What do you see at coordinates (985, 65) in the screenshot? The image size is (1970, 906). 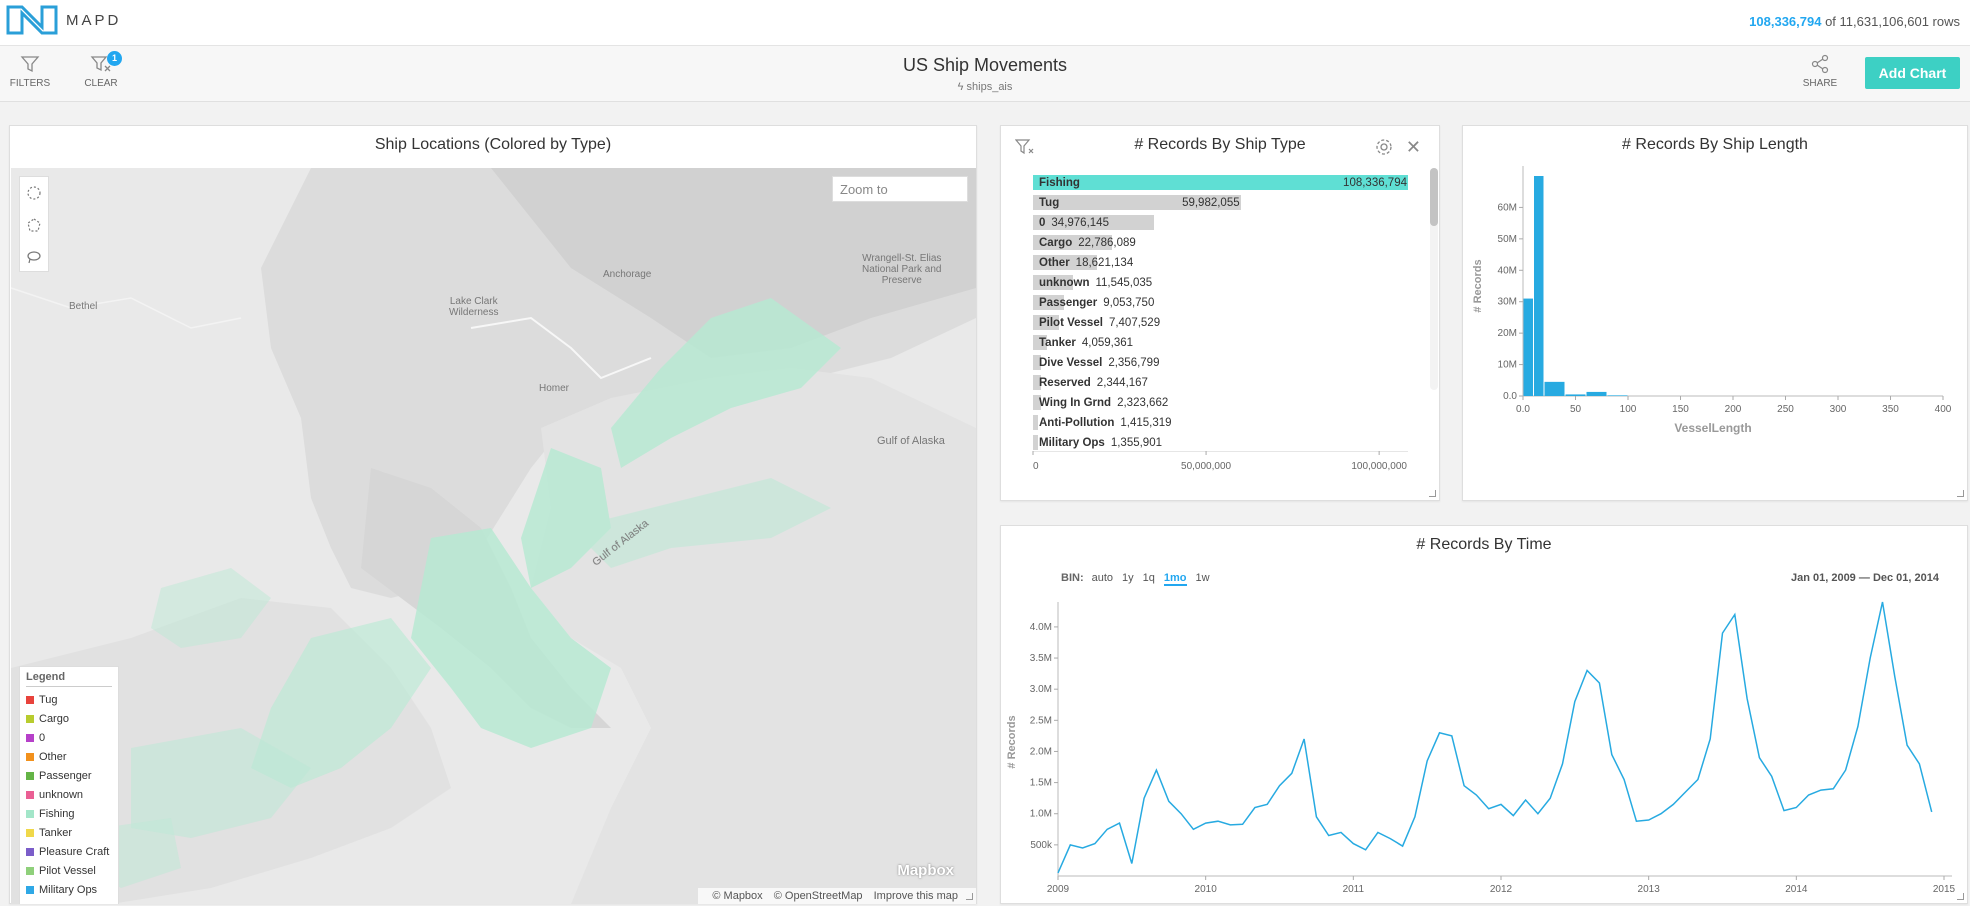 I see `dashboard-title: US Ship Movements` at bounding box center [985, 65].